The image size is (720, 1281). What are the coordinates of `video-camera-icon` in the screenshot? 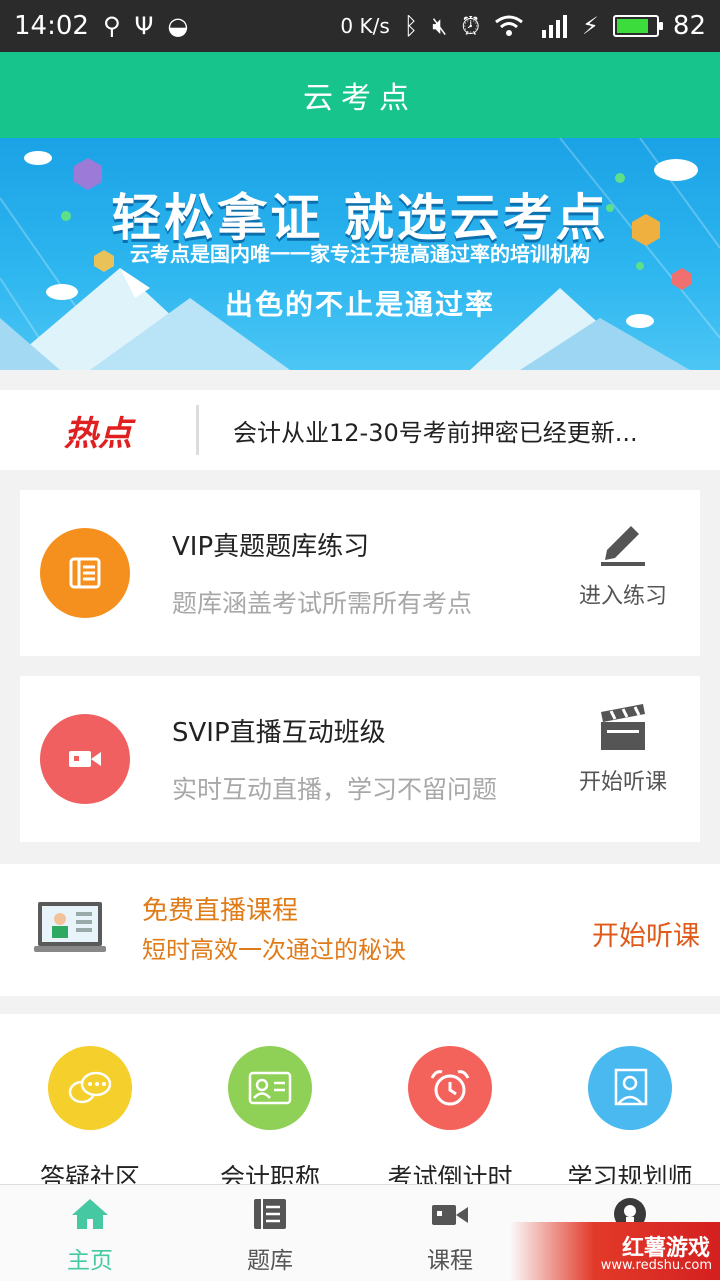 It's located at (85, 759).